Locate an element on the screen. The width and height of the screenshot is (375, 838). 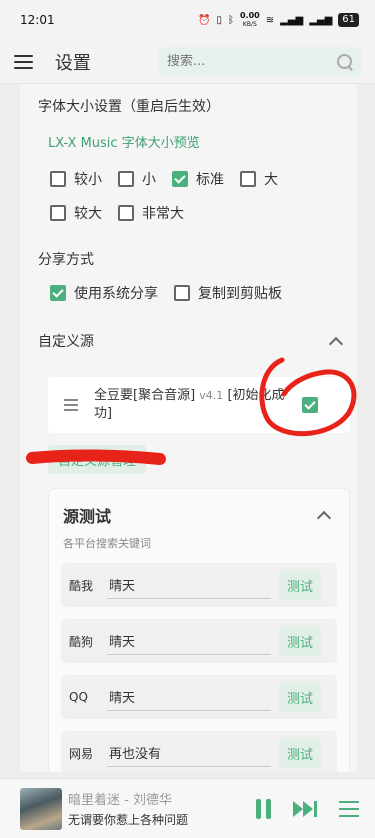
battery-icon: 61 is located at coordinates (348, 20).